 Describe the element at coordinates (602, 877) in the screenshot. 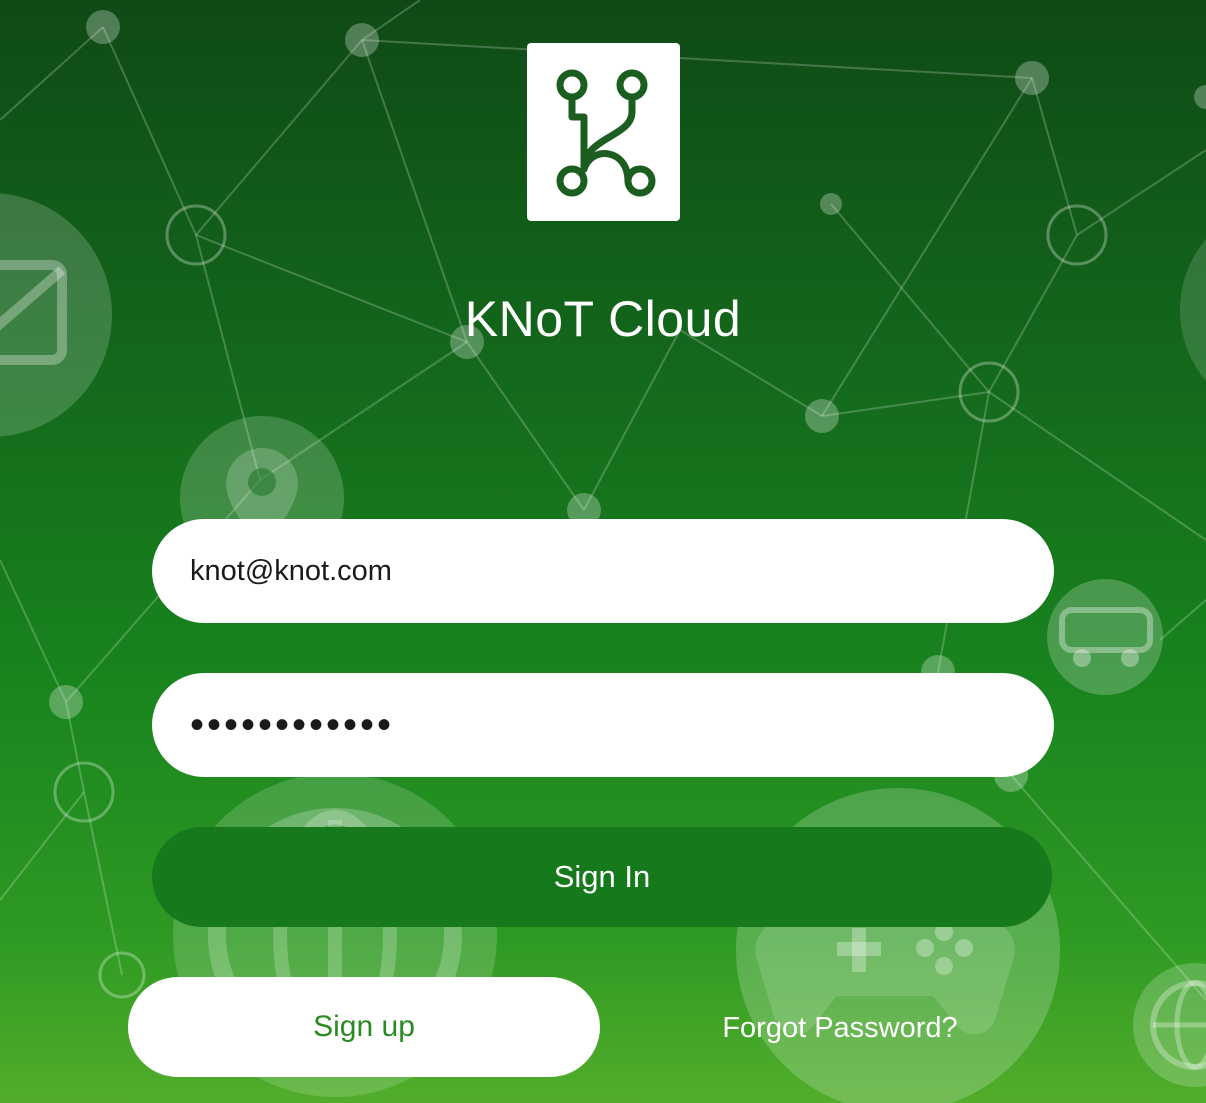

I see `sign-in-button: Sign In` at that location.